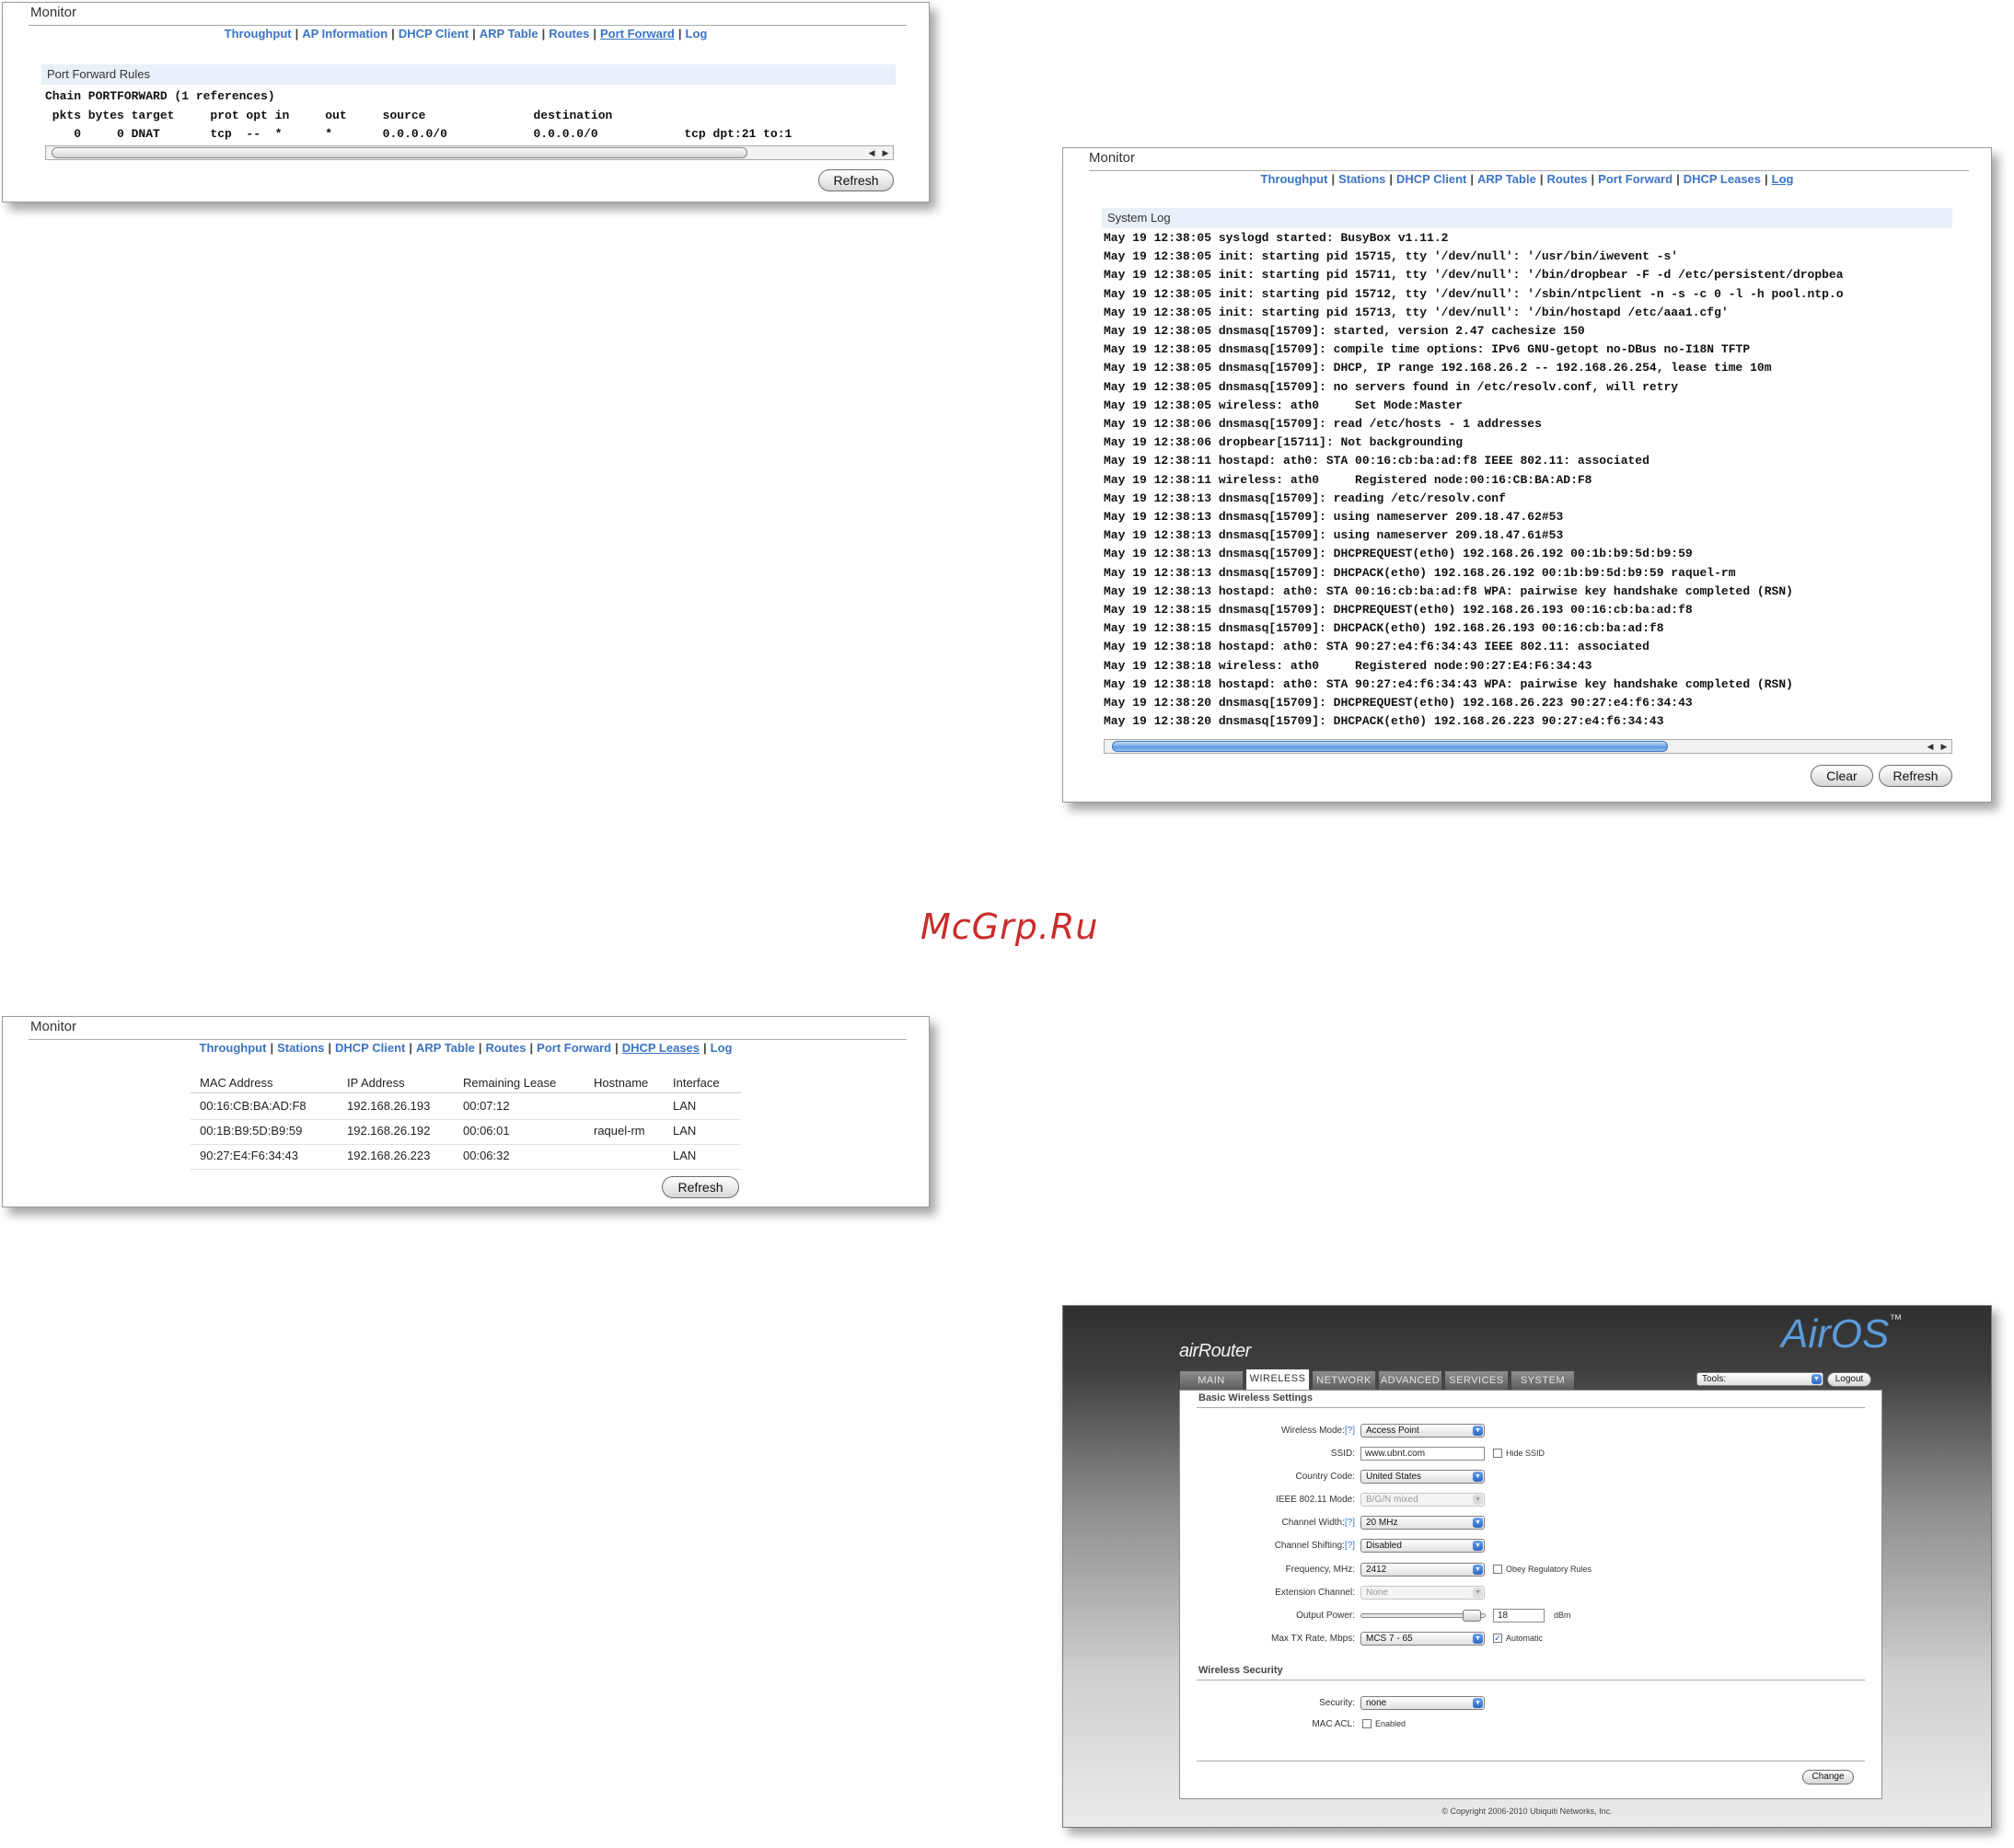 The width and height of the screenshot is (2014, 1848). Describe the element at coordinates (1849, 1379) in the screenshot. I see `logout-button: Logout` at that location.